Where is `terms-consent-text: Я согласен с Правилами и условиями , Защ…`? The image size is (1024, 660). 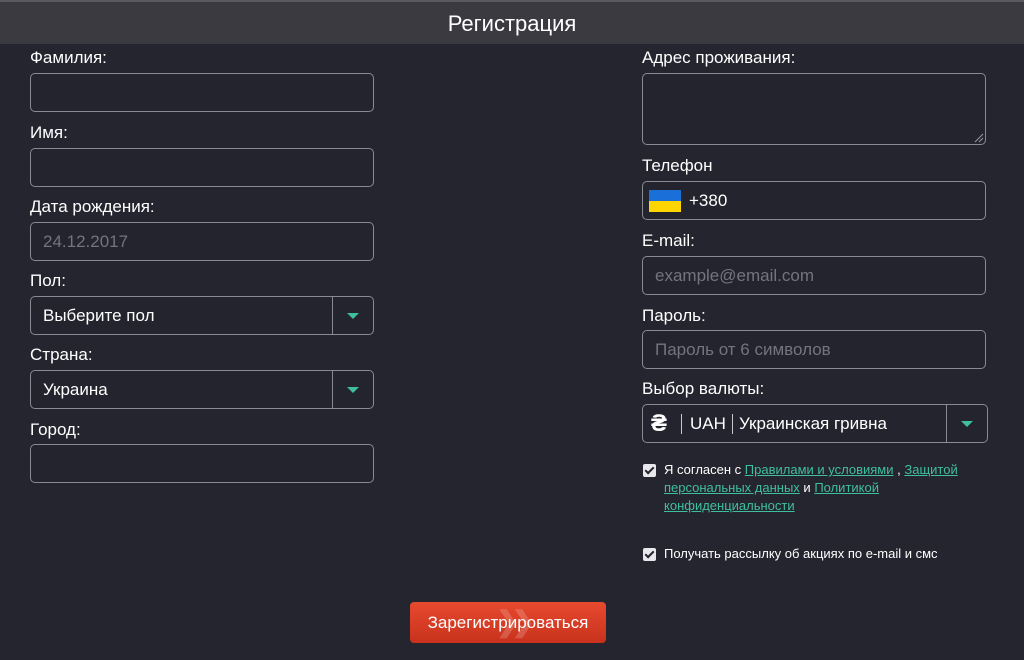
terms-consent-text: Я согласен с Правилами и условиями , Защ… is located at coordinates (819, 488).